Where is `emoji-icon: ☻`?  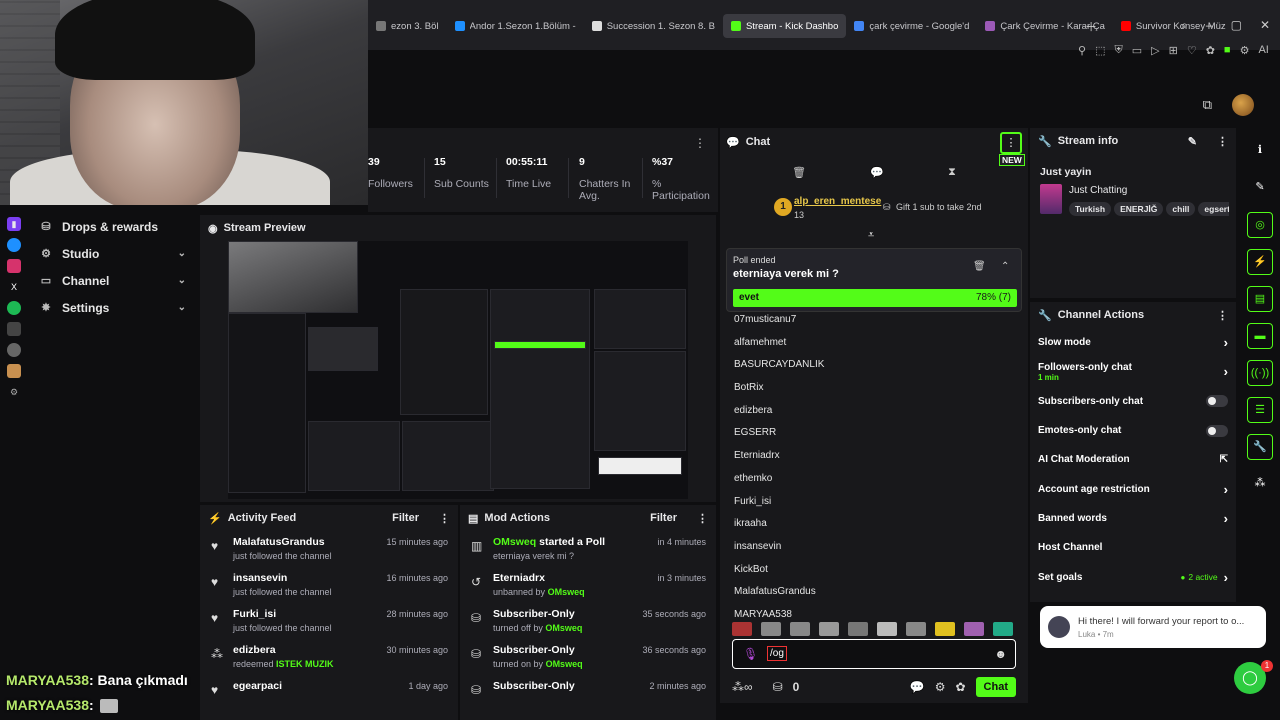
emoji-icon: ☻ is located at coordinates (1000, 654).